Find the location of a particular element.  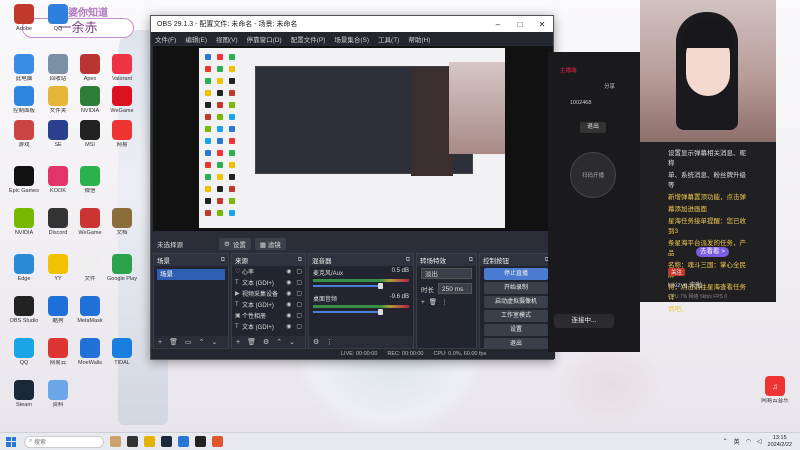

desktop-icon: Steam is located at coordinates (24, 400).